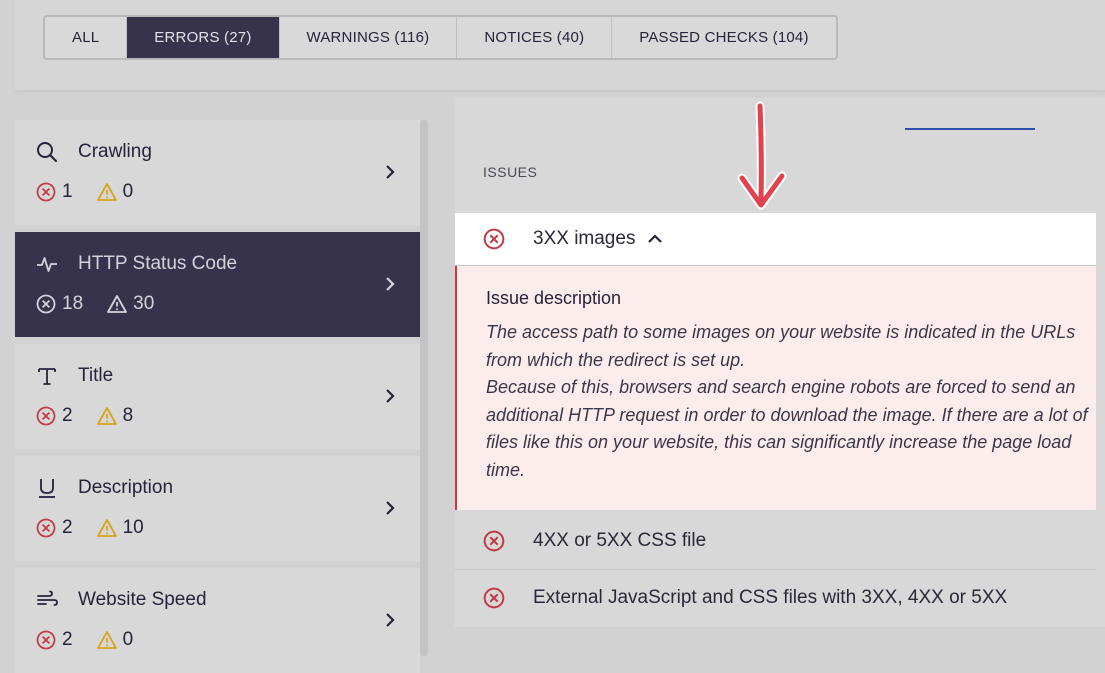 The height and width of the screenshot is (673, 1105). I want to click on tab-errors: ERRORS (27), so click(203, 37).